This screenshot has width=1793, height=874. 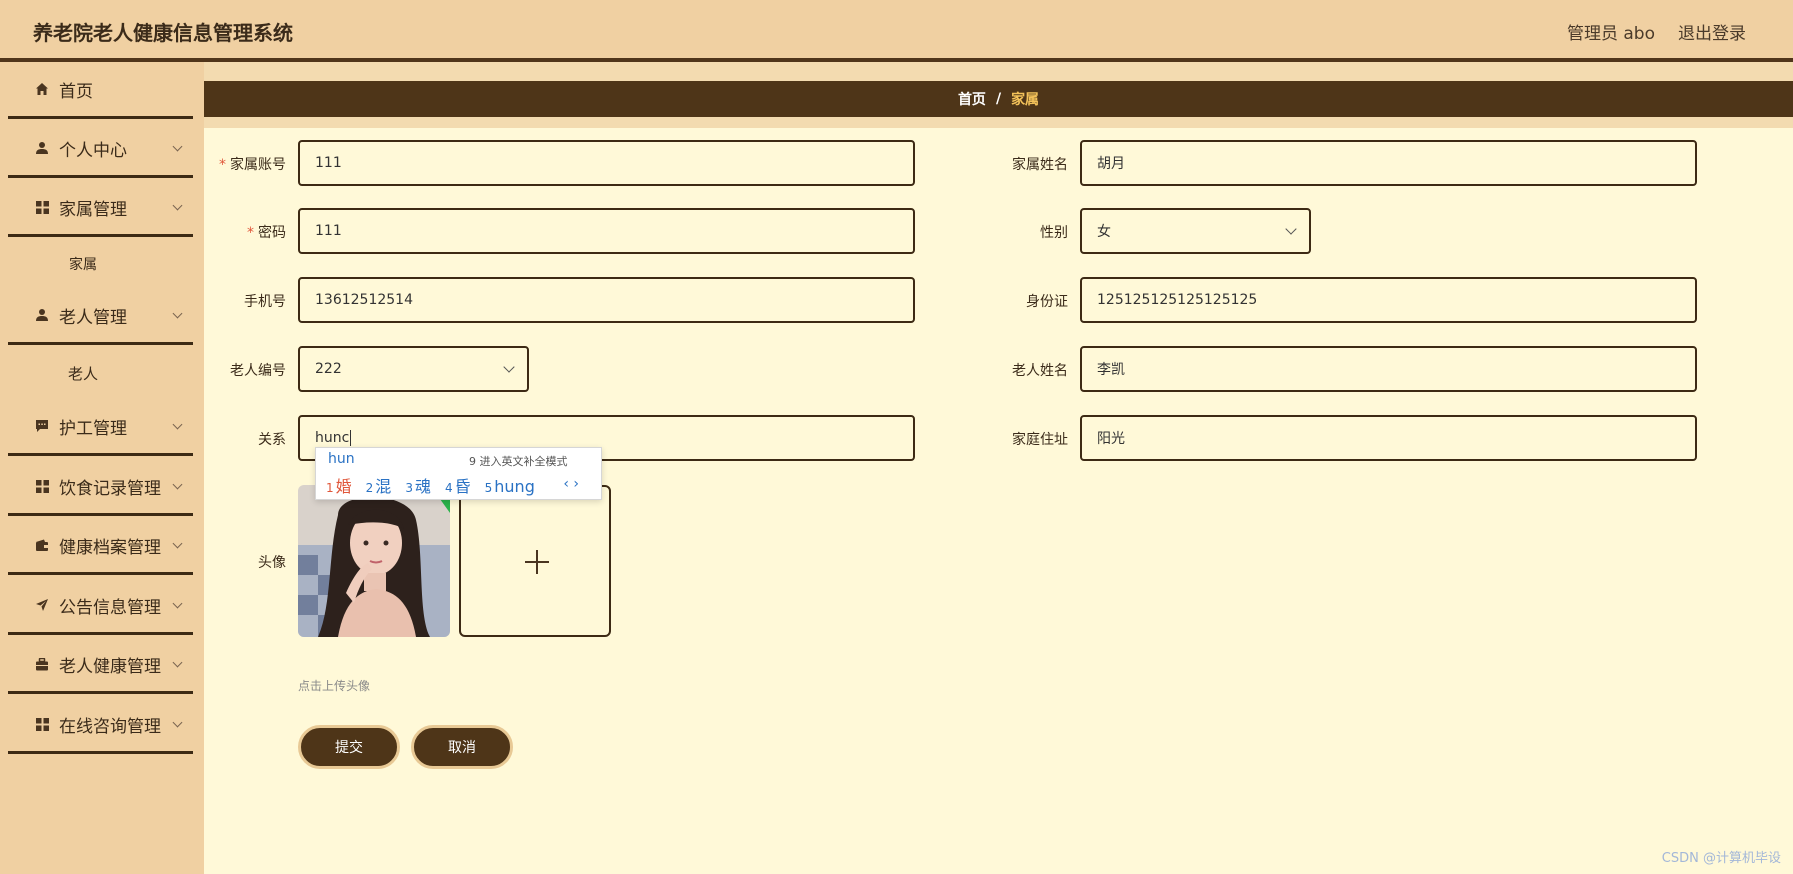 I want to click on elder-name-label: 老人姓名, so click(x=1040, y=371).